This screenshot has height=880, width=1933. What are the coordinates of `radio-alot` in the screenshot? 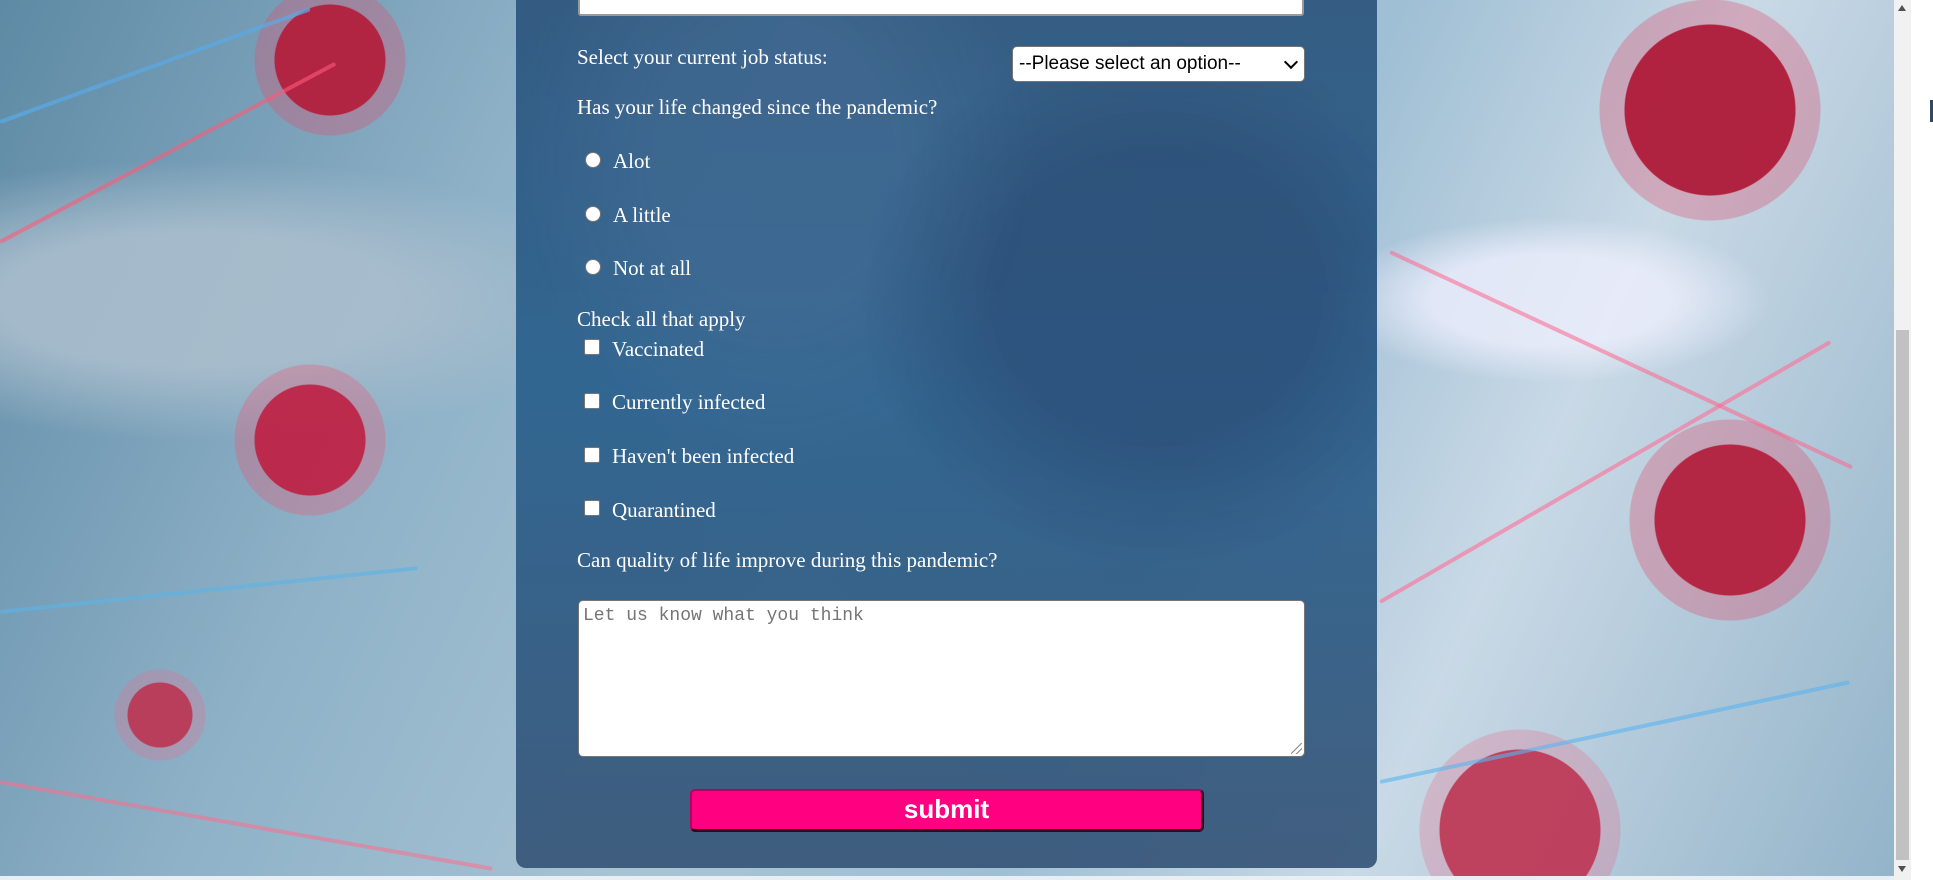 It's located at (593, 160).